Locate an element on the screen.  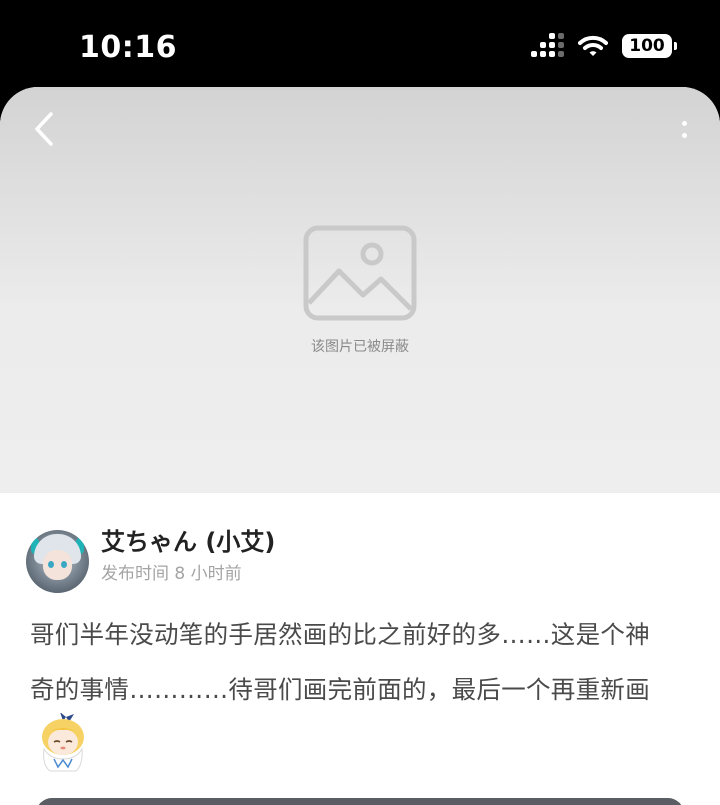
post-timestamp: 发布时间 8 小时前 is located at coordinates (188, 571).